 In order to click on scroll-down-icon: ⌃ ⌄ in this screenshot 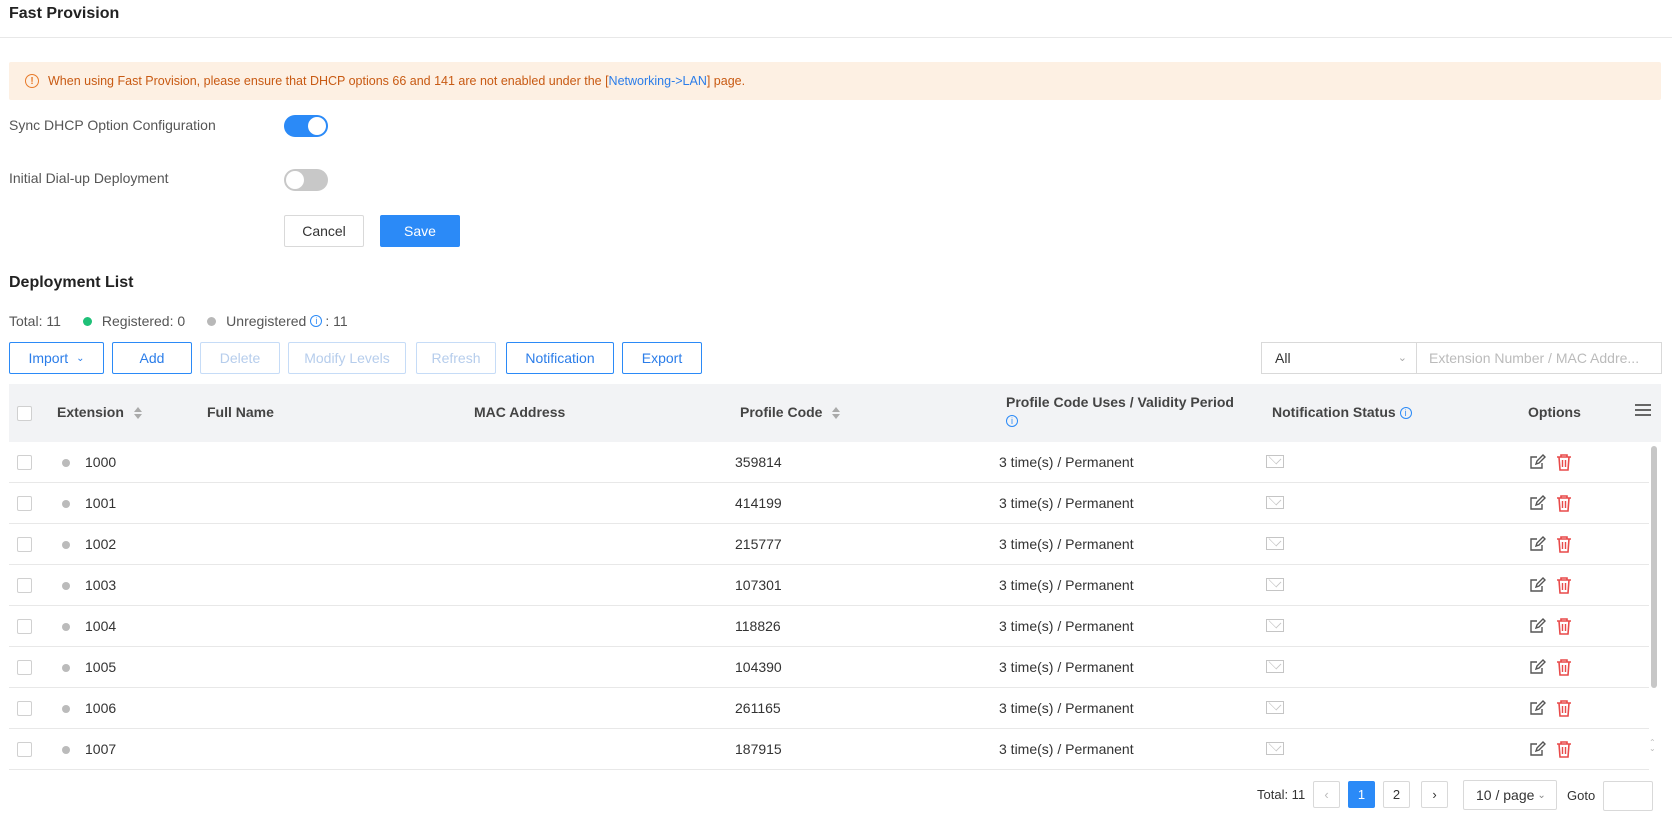, I will do `click(1652, 746)`.